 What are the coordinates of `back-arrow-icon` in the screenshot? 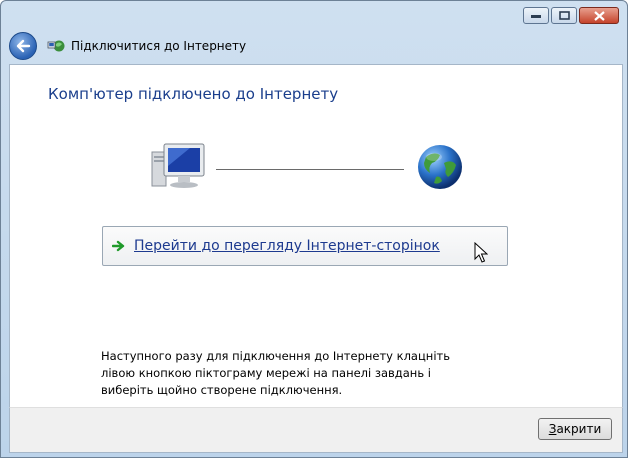 It's located at (23, 46).